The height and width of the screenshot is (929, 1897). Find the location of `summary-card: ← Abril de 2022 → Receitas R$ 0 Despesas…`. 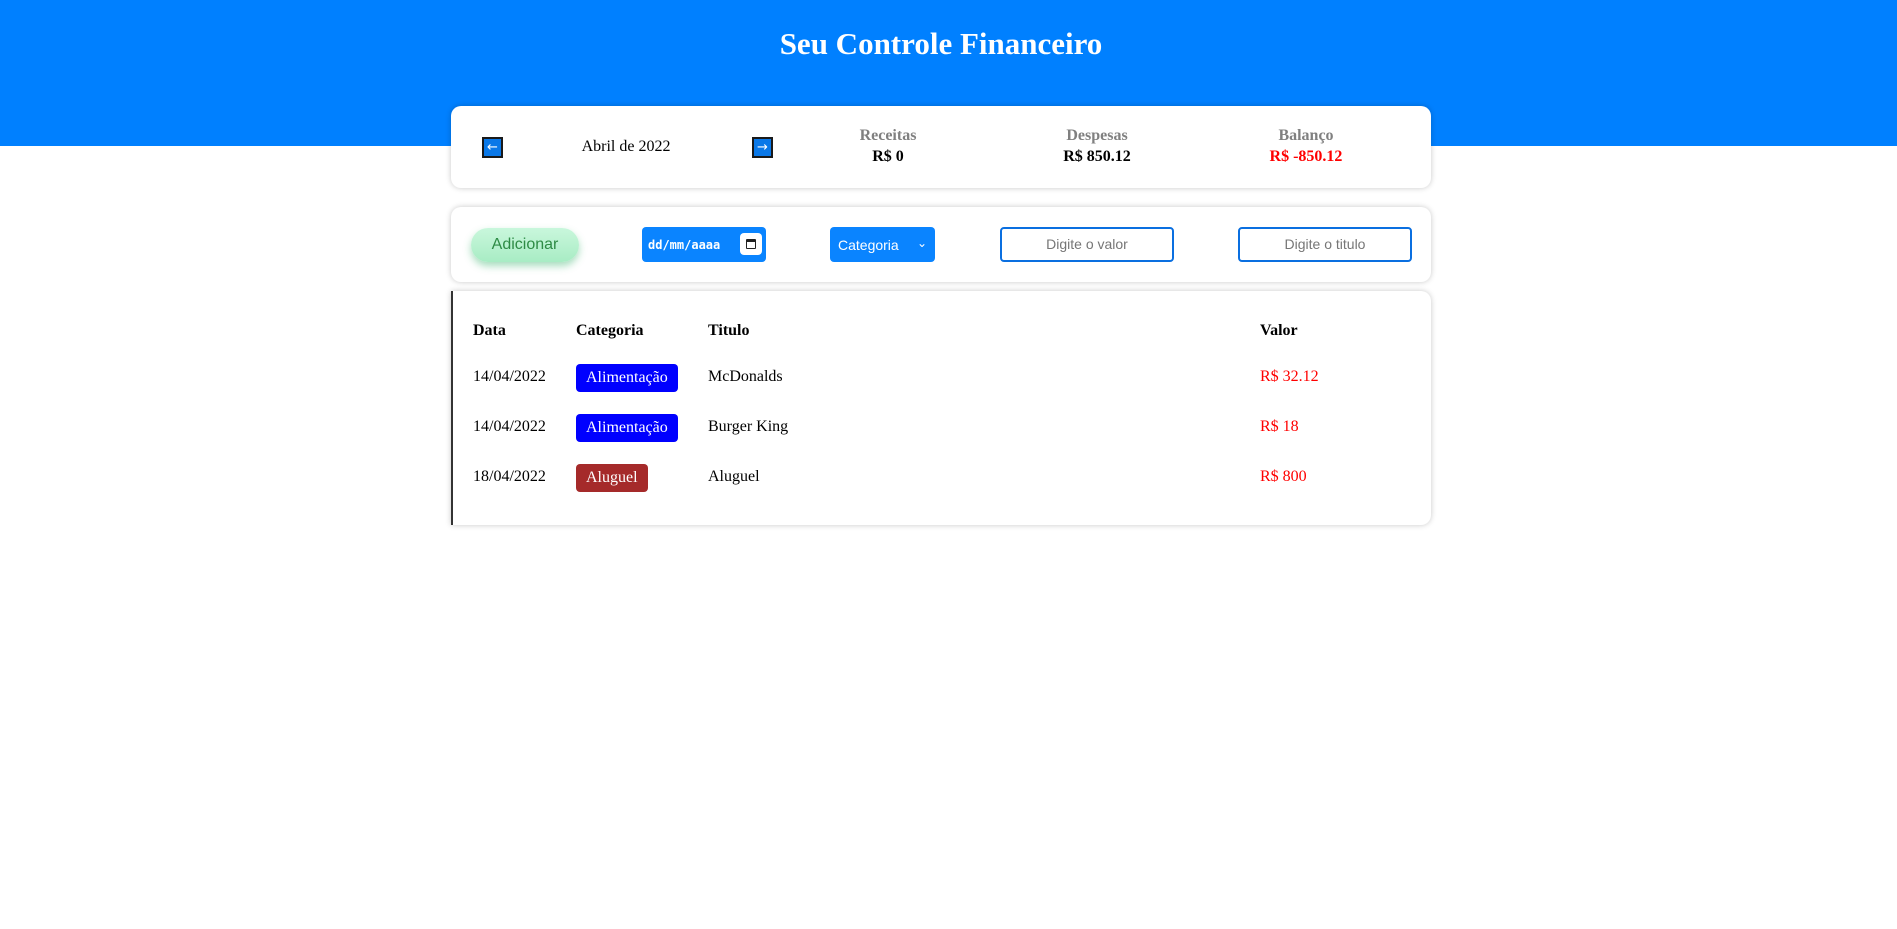

summary-card: ← Abril de 2022 → Receitas R$ 0 Despesas… is located at coordinates (941, 147).